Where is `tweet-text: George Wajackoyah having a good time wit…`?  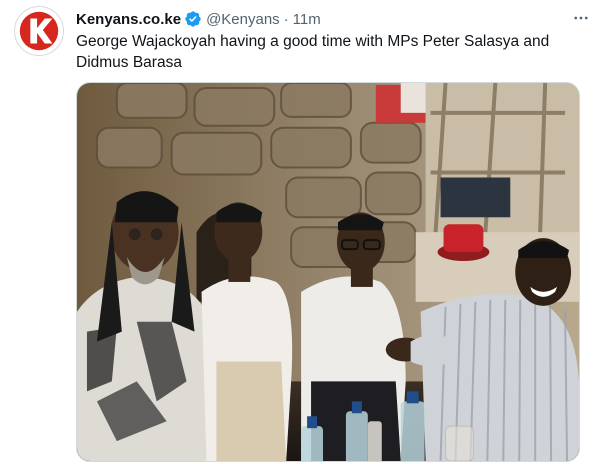 tweet-text: George Wajackoyah having a good time wit… is located at coordinates (313, 52).